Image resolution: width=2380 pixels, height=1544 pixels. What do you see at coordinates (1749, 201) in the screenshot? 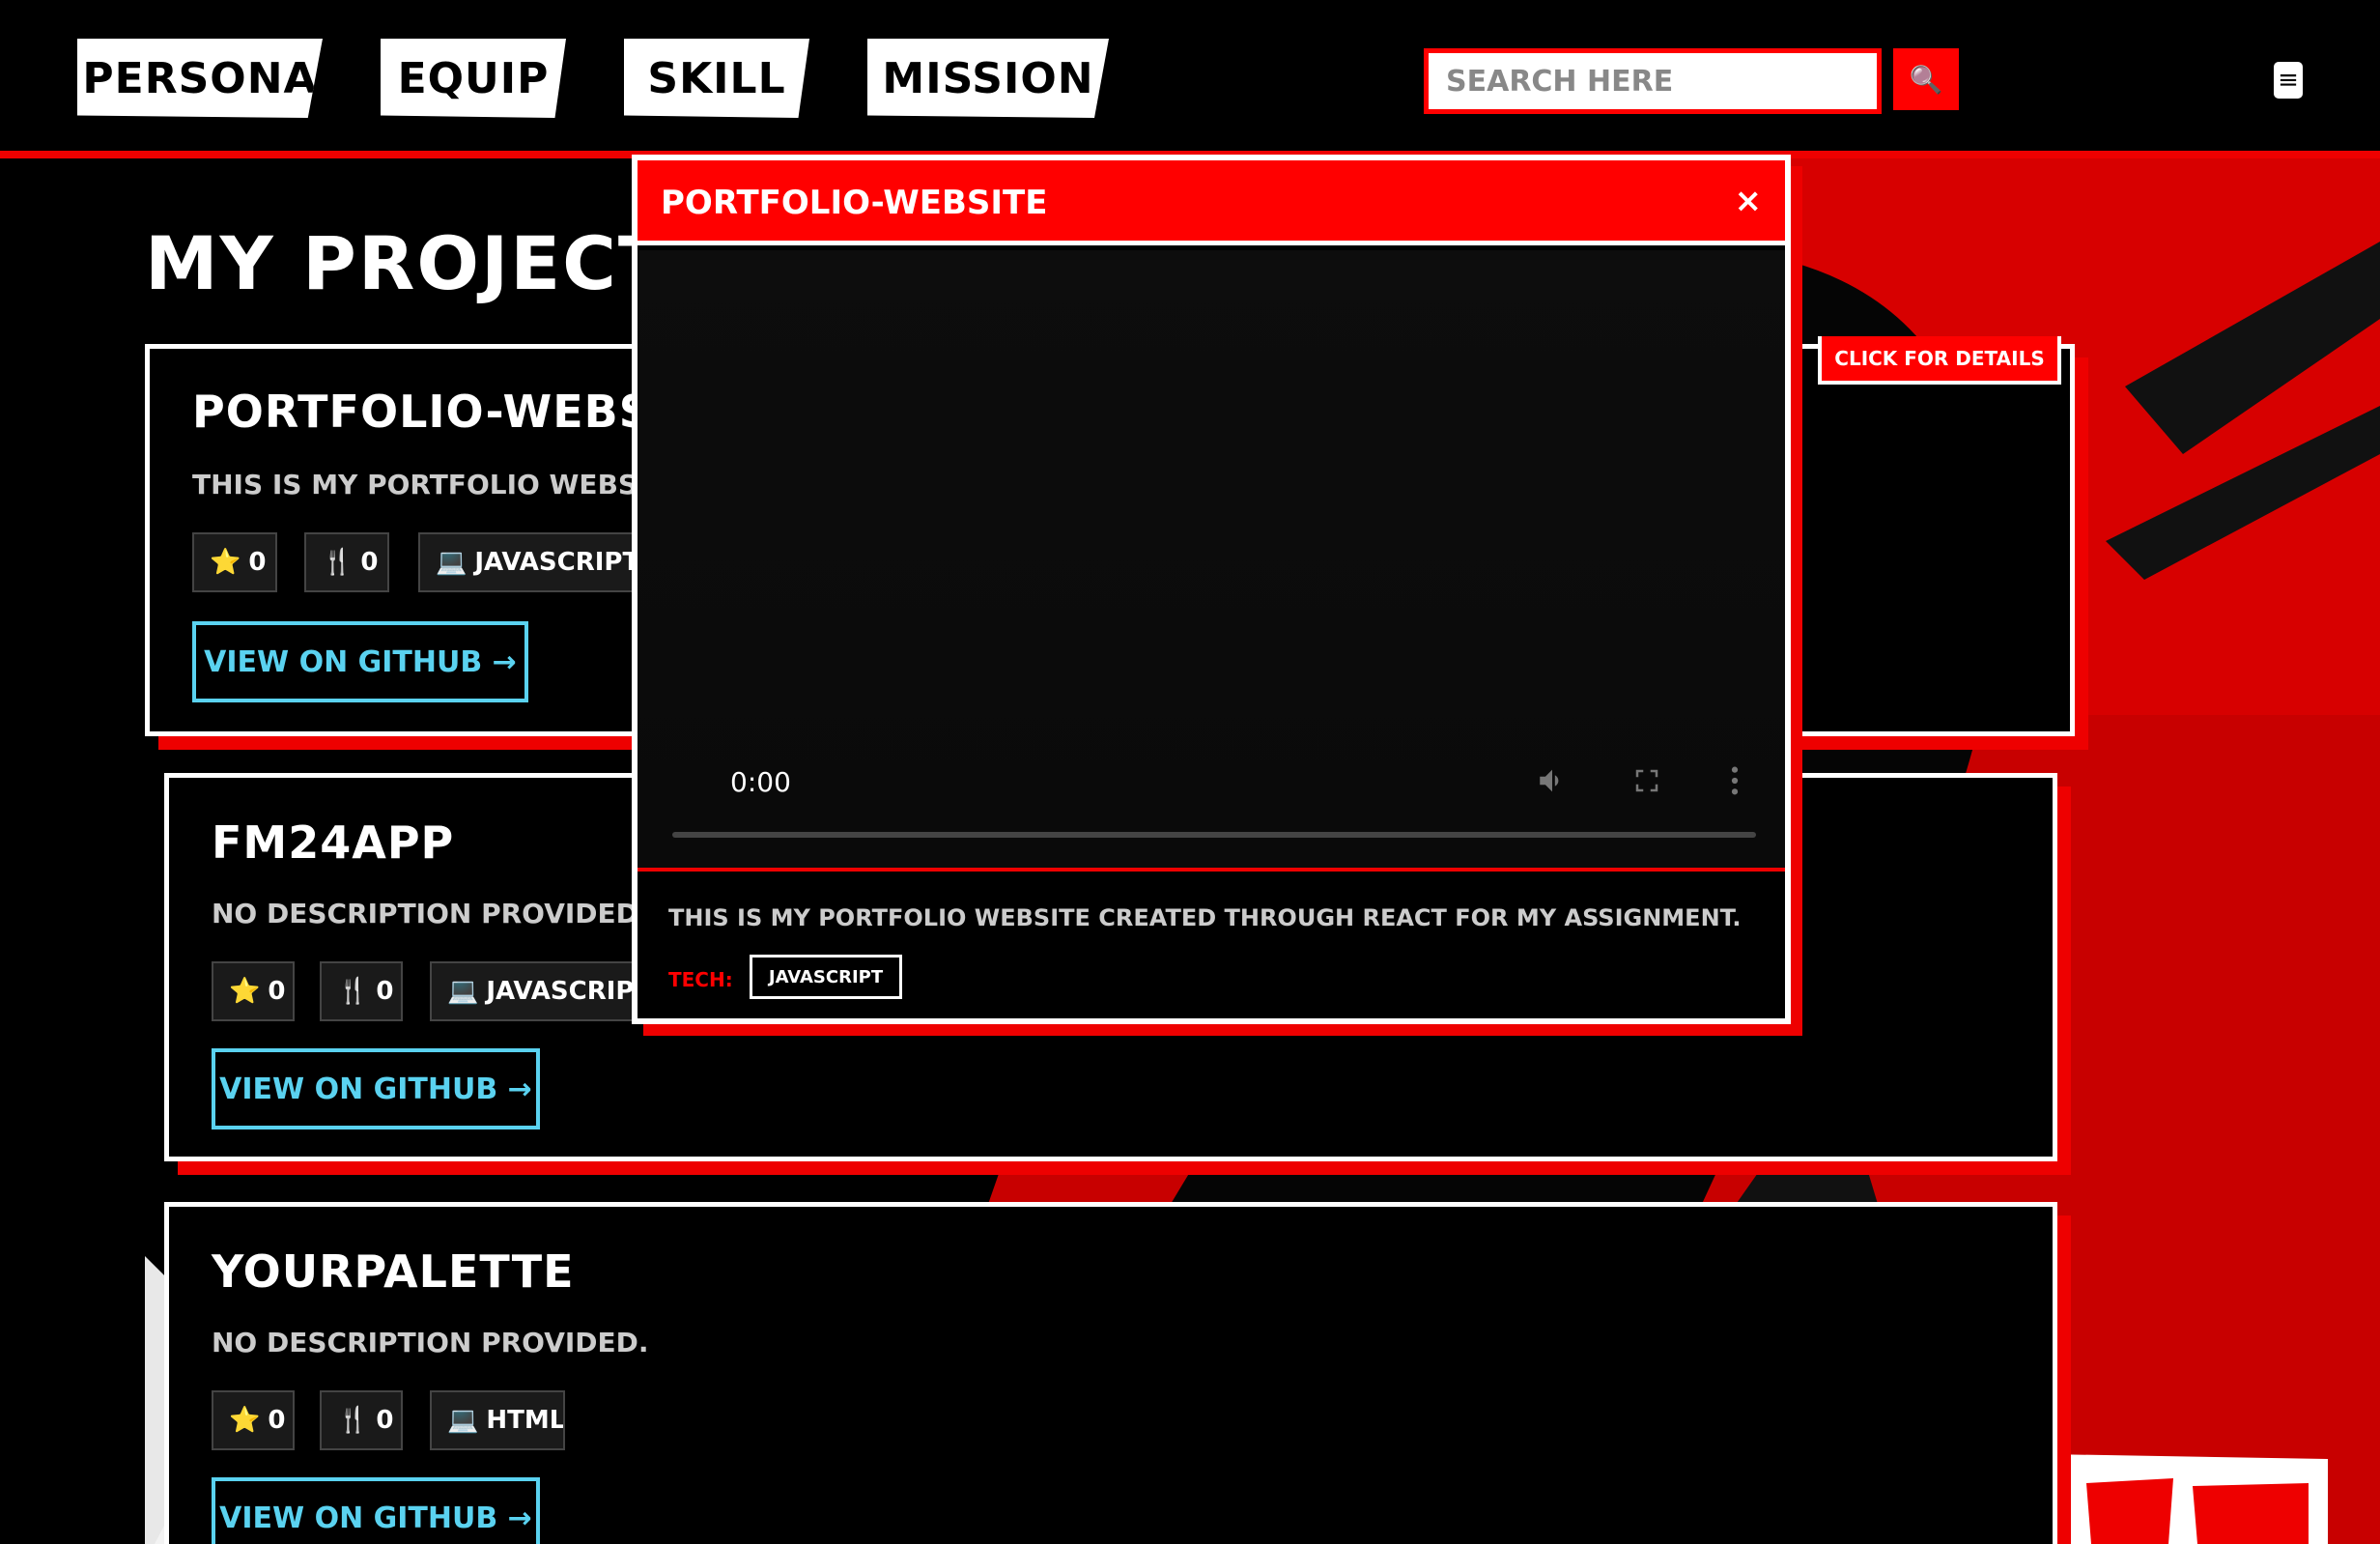
I see `close-icon: ×` at bounding box center [1749, 201].